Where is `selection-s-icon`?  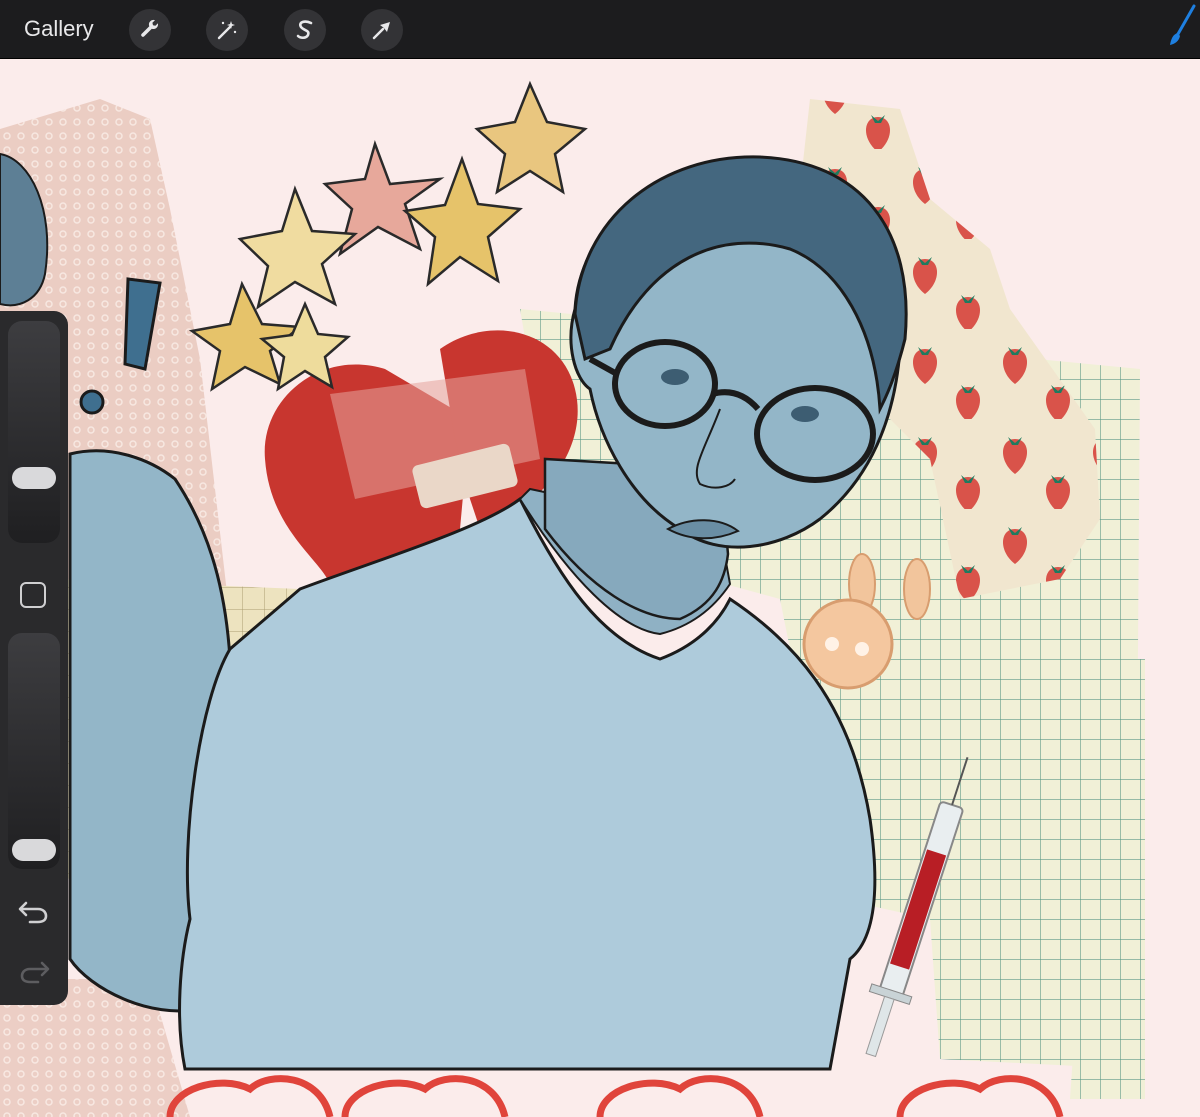 selection-s-icon is located at coordinates (304, 30).